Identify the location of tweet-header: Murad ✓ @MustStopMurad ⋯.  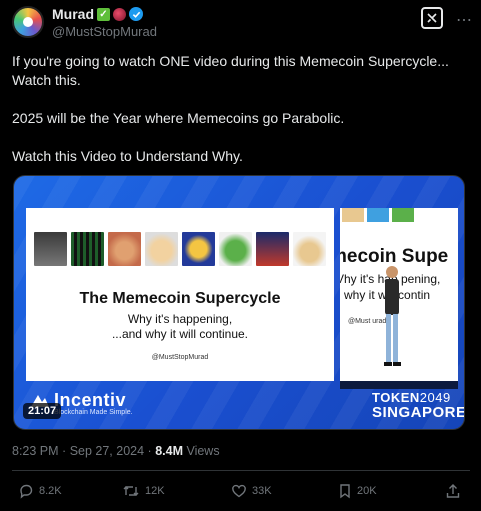
(242, 23).